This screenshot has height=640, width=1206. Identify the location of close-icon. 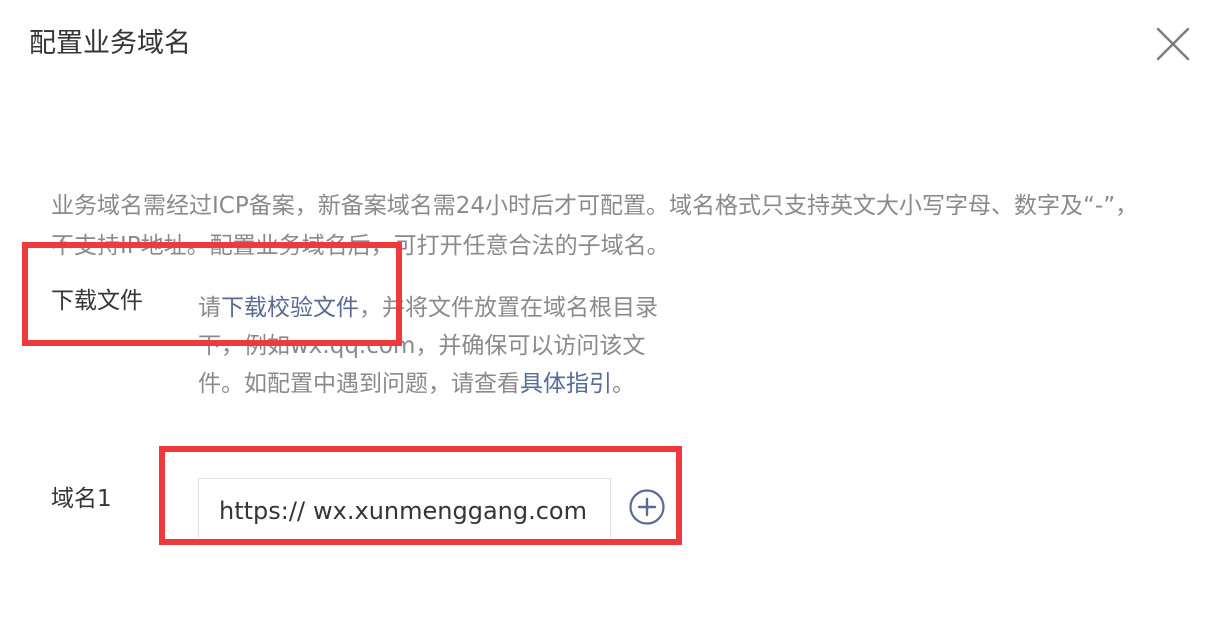
(1173, 44).